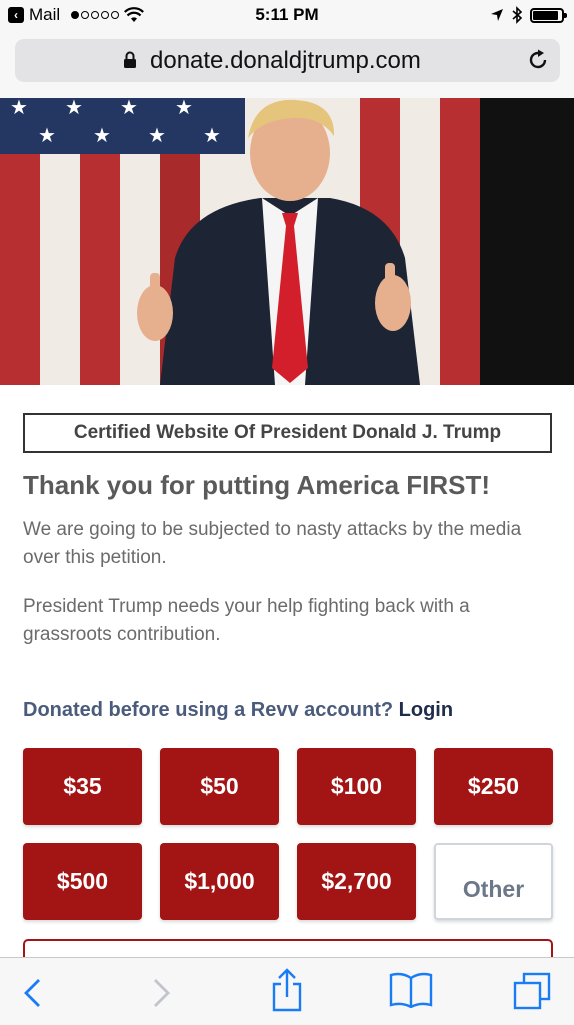 The height and width of the screenshot is (1025, 574). I want to click on other-amount-input: Other, so click(493, 881).